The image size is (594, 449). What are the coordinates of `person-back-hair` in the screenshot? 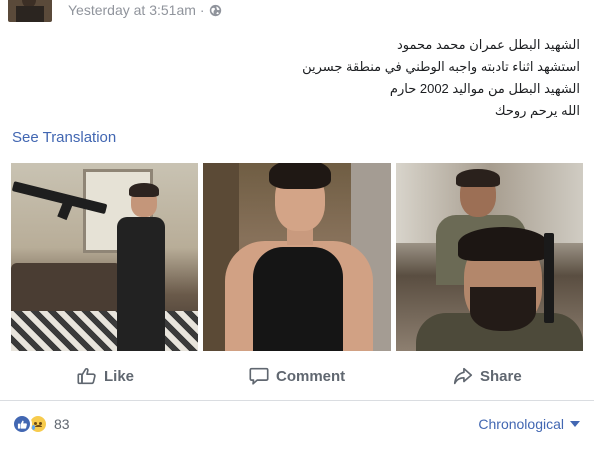 It's located at (478, 178).